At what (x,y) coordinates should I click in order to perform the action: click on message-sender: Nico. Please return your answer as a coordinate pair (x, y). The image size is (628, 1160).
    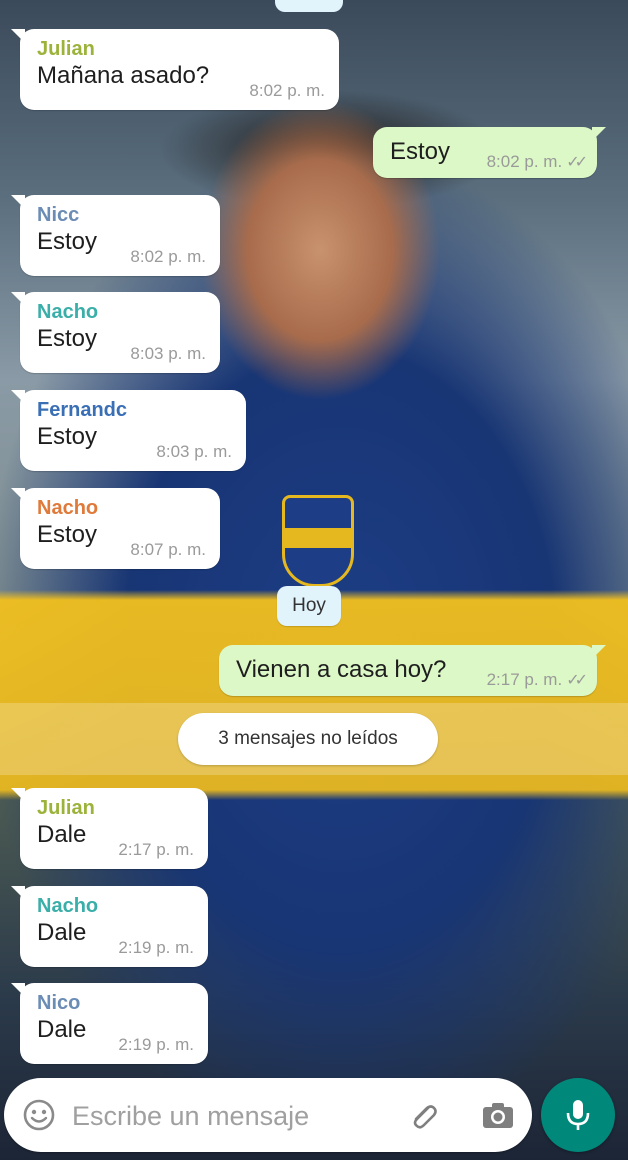
    Looking at the image, I should click on (59, 1003).